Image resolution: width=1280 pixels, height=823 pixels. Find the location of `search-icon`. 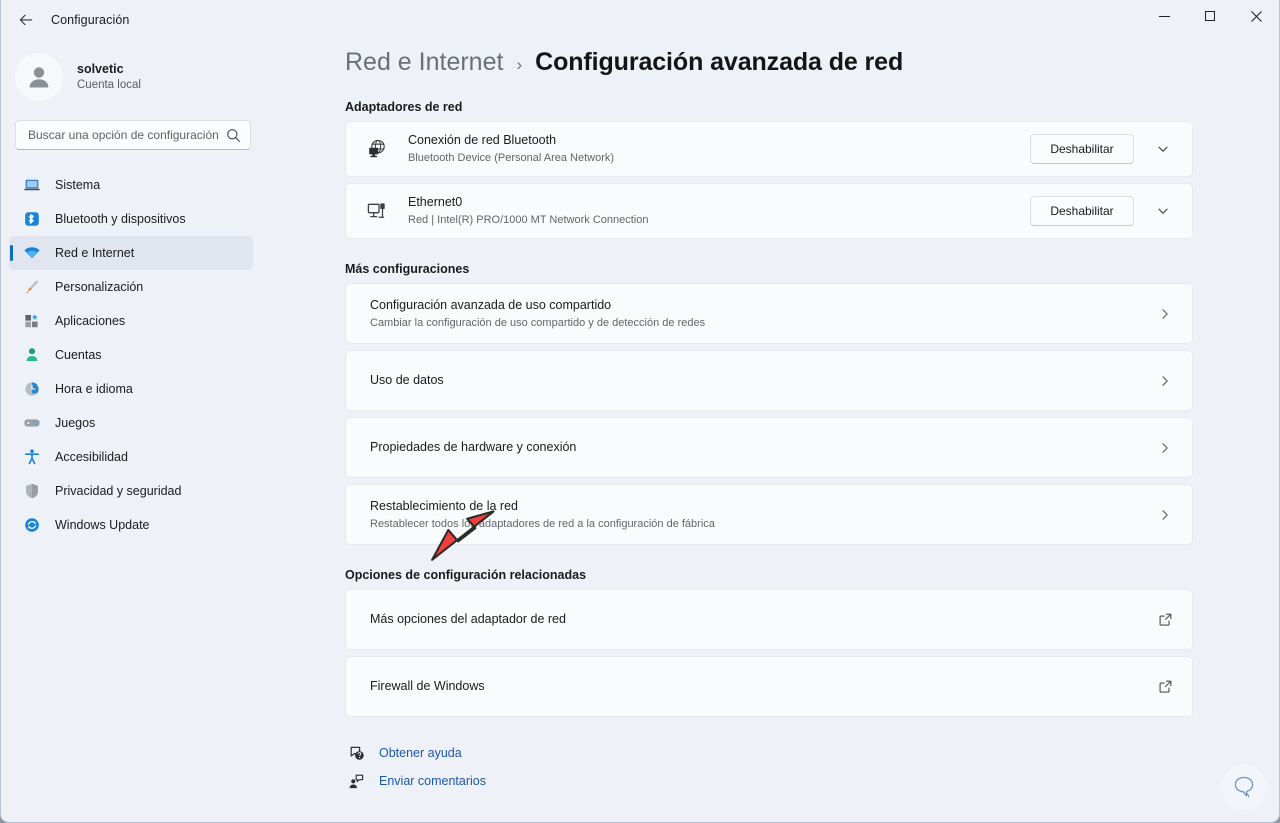

search-icon is located at coordinates (233, 135).